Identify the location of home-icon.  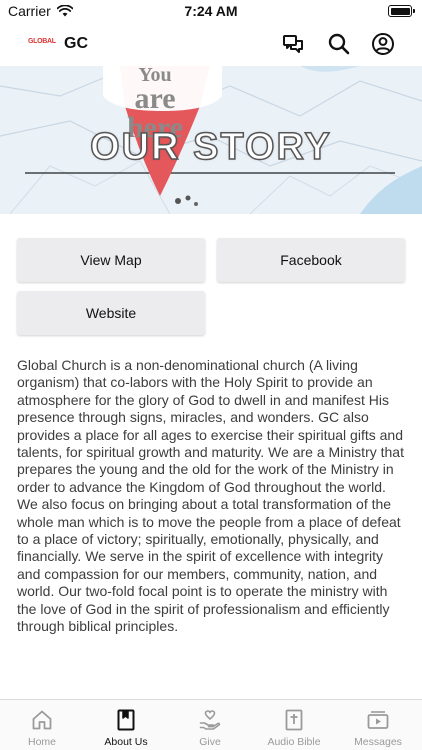
(42, 720).